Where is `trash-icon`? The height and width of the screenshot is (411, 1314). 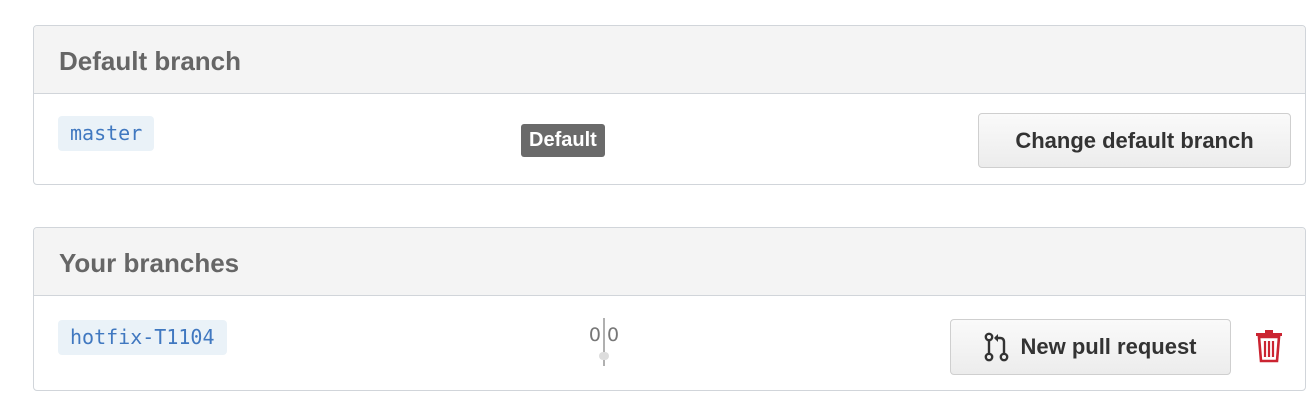
trash-icon is located at coordinates (1269, 346).